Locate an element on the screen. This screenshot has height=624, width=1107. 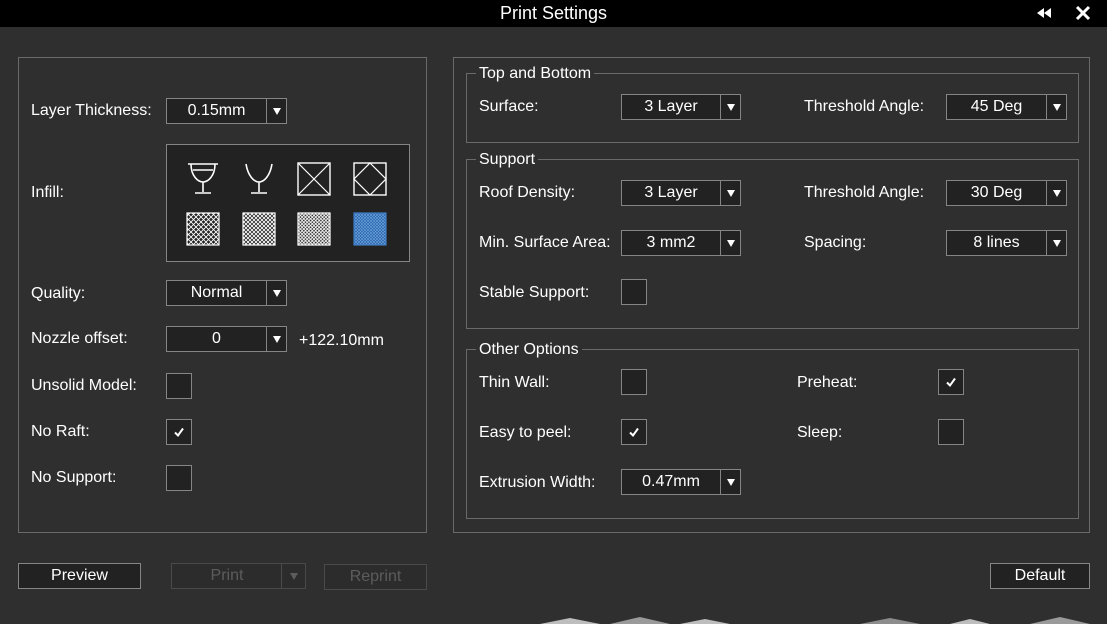
support-threshold-angle-label: Threshold Angle: is located at coordinates (864, 192).